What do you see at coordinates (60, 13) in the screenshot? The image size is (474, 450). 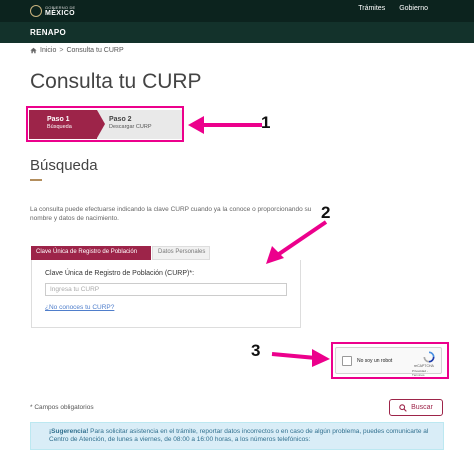 I see `logo-line-2: MÉXICO` at bounding box center [60, 13].